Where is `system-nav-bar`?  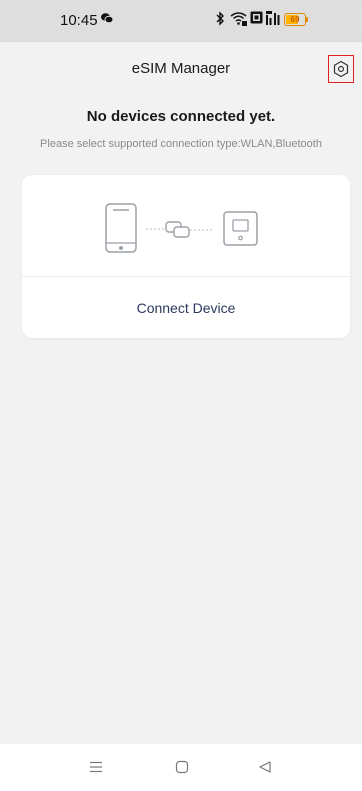
system-nav-bar is located at coordinates (181, 767).